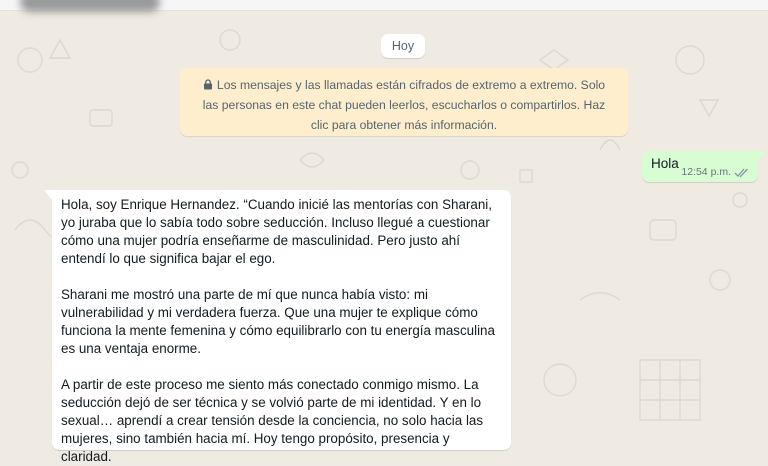 Image resolution: width=768 pixels, height=466 pixels. Describe the element at coordinates (207, 84) in the screenshot. I see `lock-icon` at that location.